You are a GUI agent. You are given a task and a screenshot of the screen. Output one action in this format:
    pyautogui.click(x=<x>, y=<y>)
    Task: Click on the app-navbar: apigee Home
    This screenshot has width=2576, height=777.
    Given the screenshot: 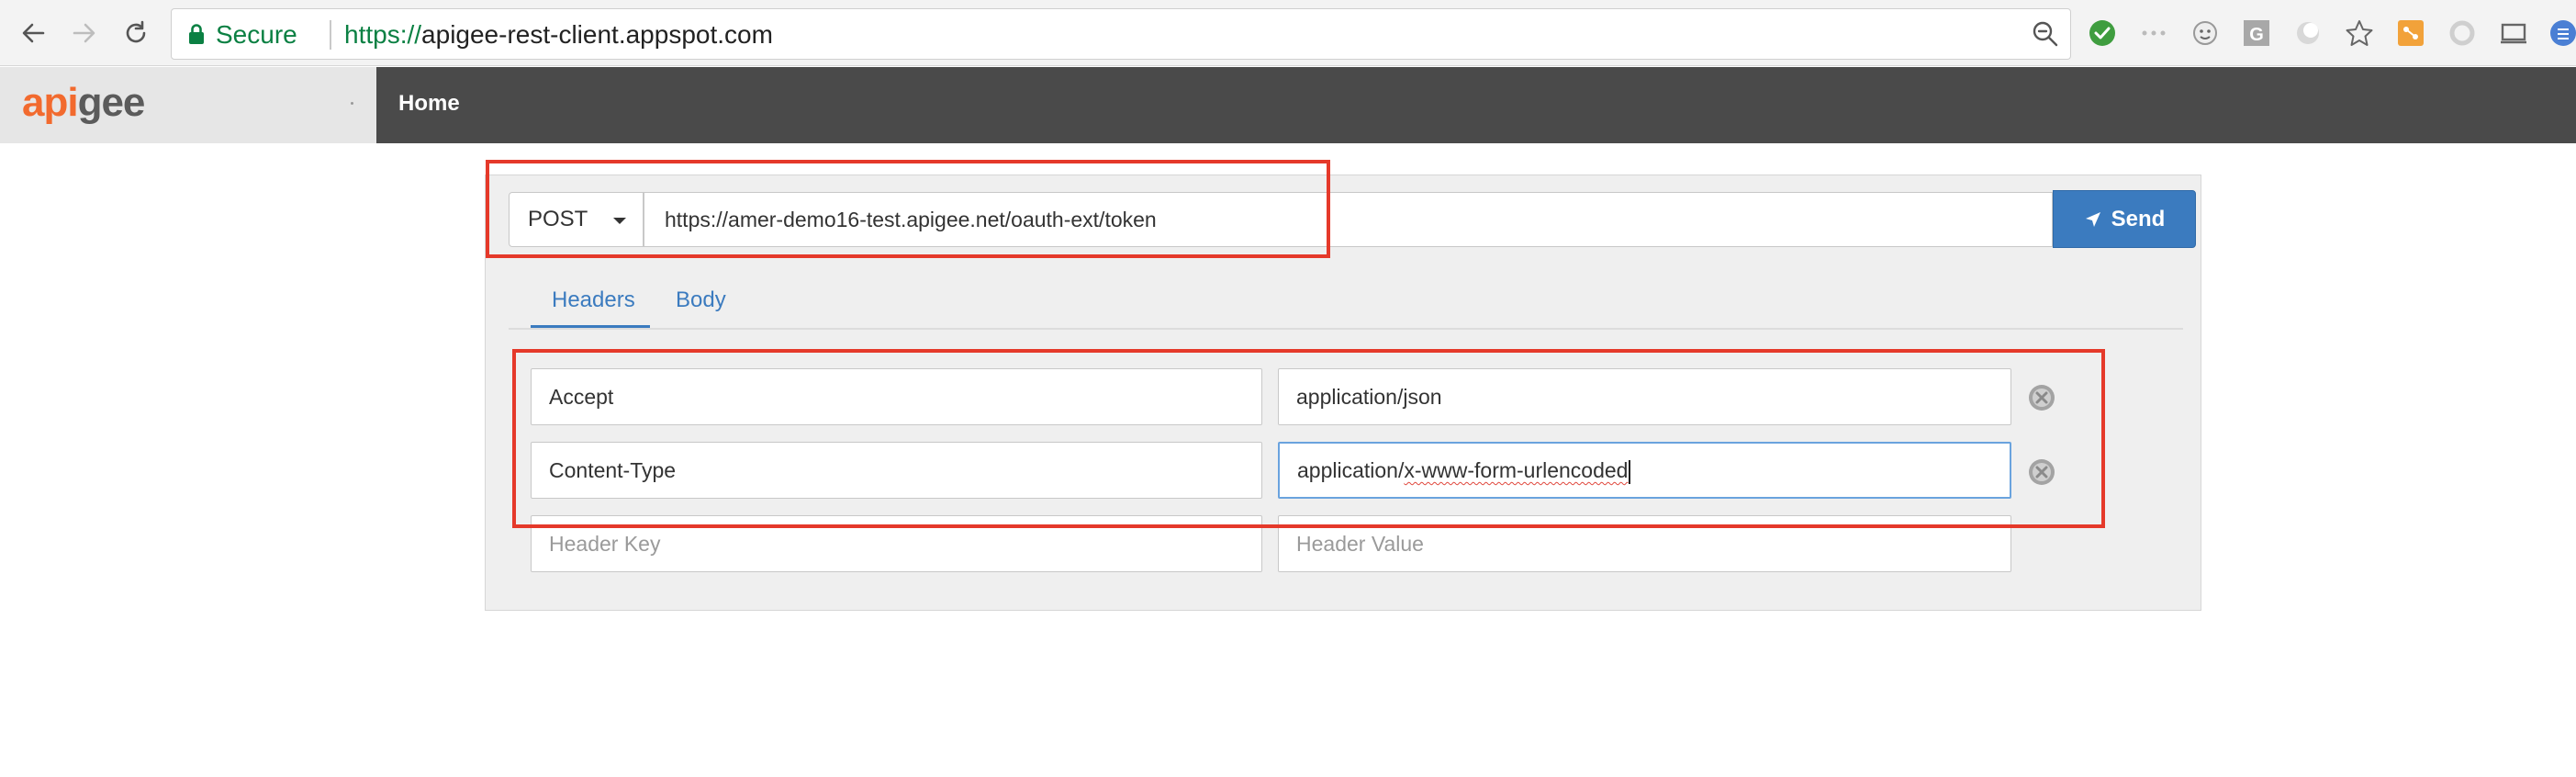 What is the action you would take?
    pyautogui.click(x=1288, y=105)
    